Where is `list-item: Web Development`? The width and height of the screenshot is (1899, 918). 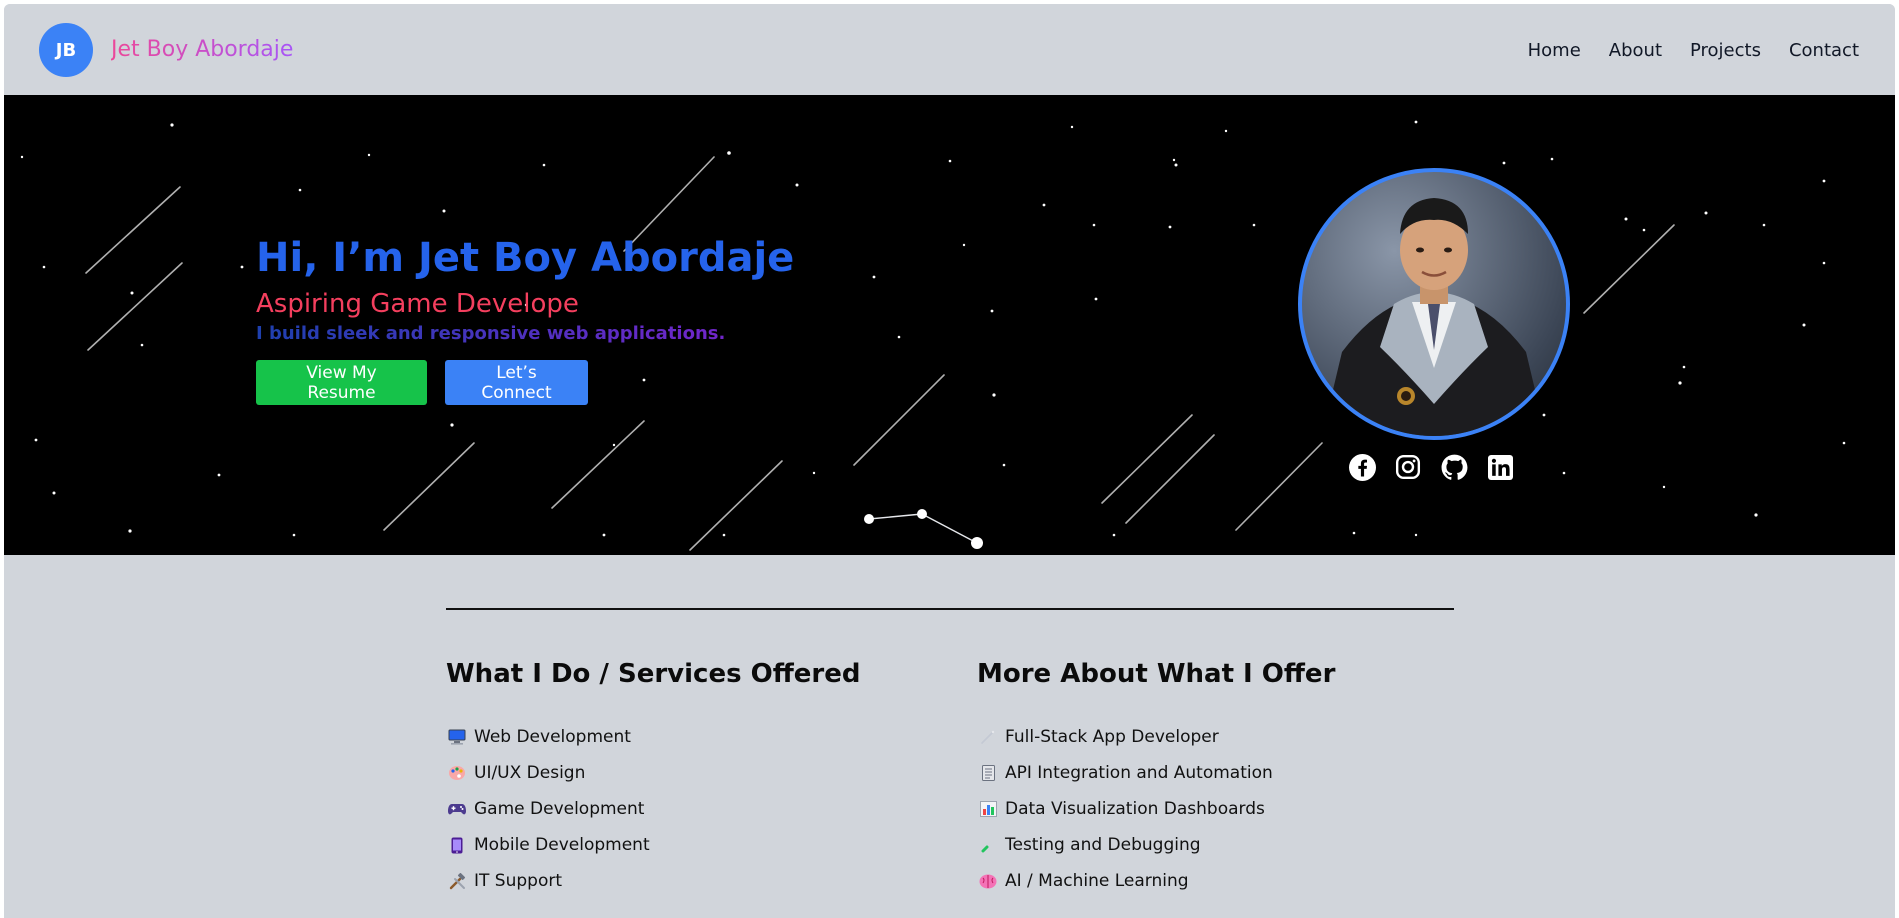
list-item: Web Development is located at coordinates (653, 737).